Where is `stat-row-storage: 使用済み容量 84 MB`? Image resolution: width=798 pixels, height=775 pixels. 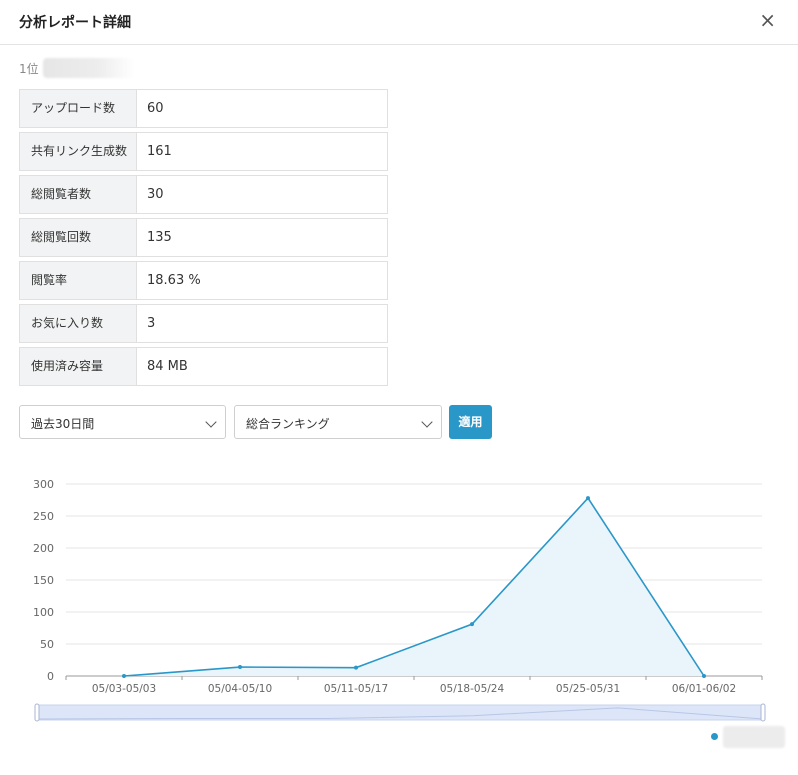
stat-row-storage: 使用済み容量 84 MB is located at coordinates (203, 366).